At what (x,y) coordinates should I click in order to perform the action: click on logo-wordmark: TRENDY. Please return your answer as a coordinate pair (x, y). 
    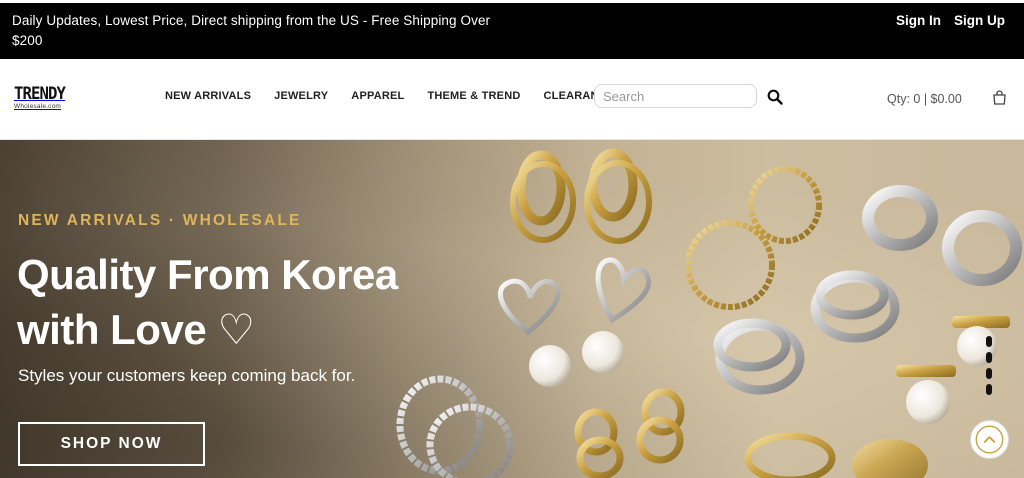
    Looking at the image, I should click on (40, 94).